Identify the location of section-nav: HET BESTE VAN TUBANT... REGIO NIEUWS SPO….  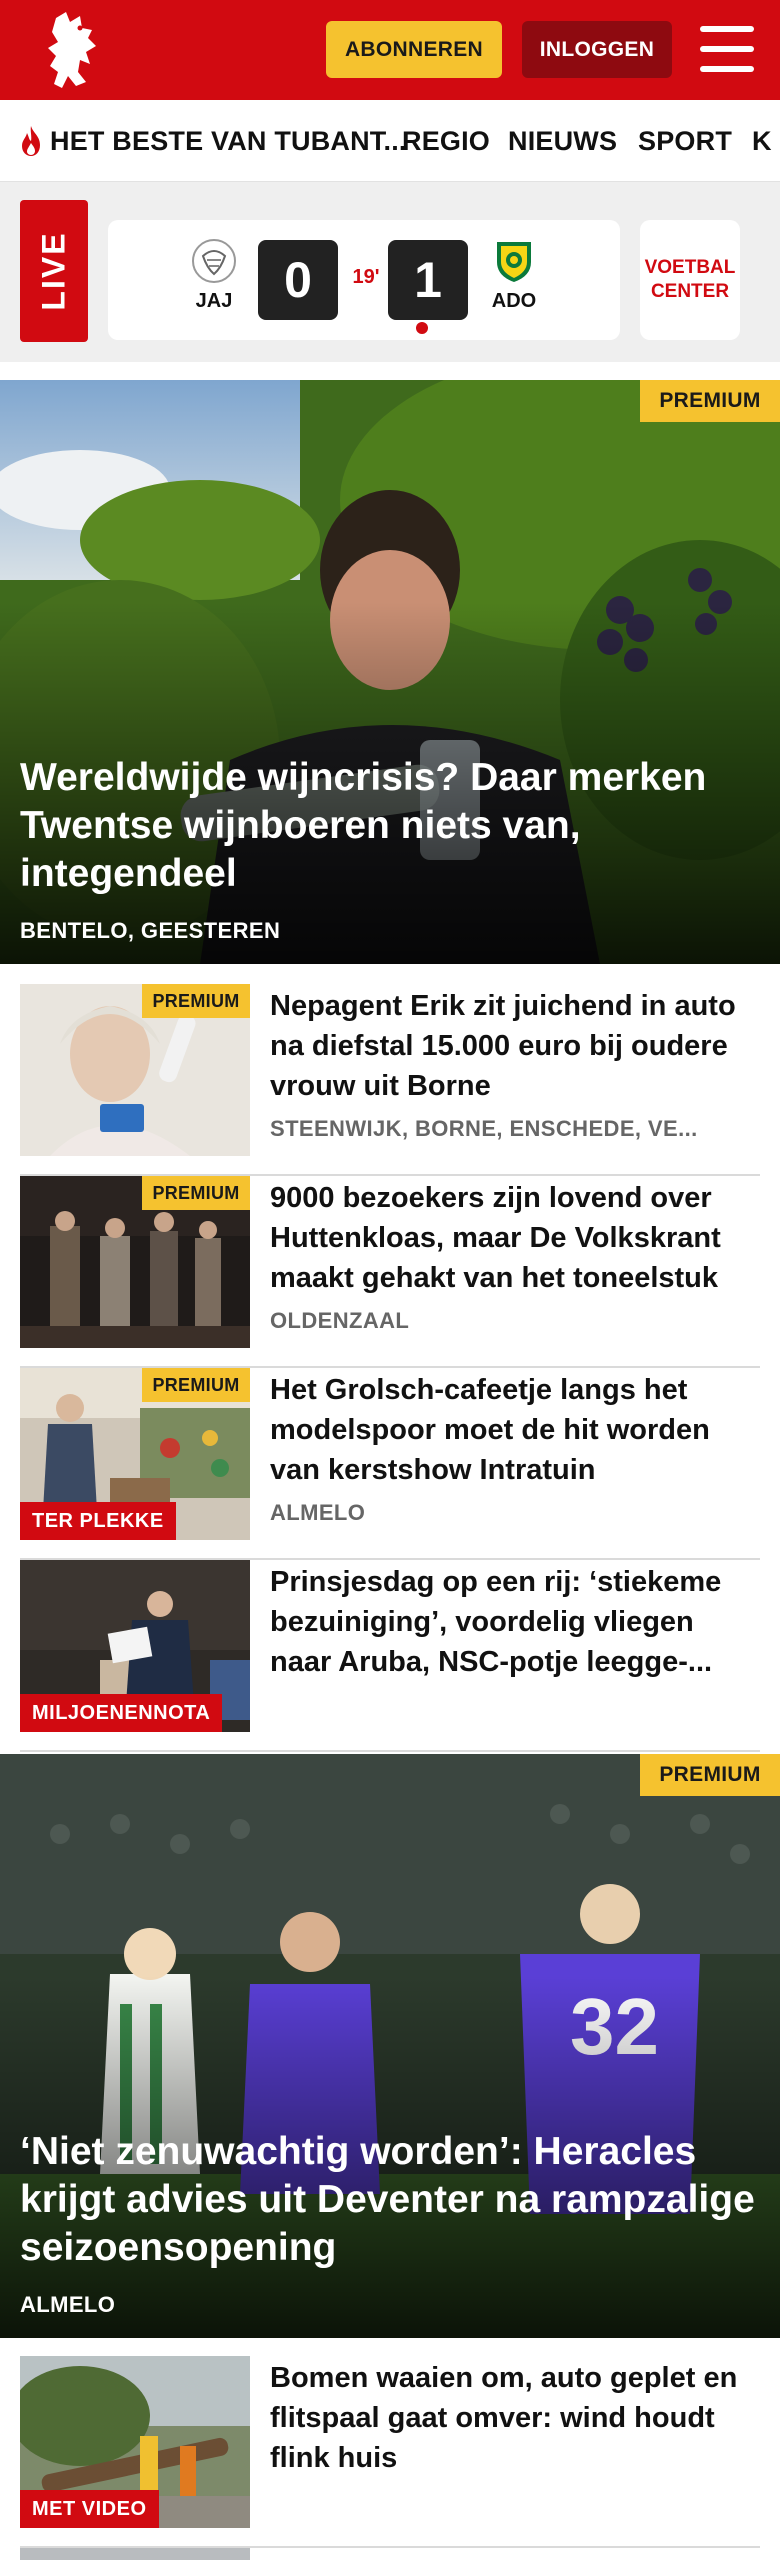
(390, 141).